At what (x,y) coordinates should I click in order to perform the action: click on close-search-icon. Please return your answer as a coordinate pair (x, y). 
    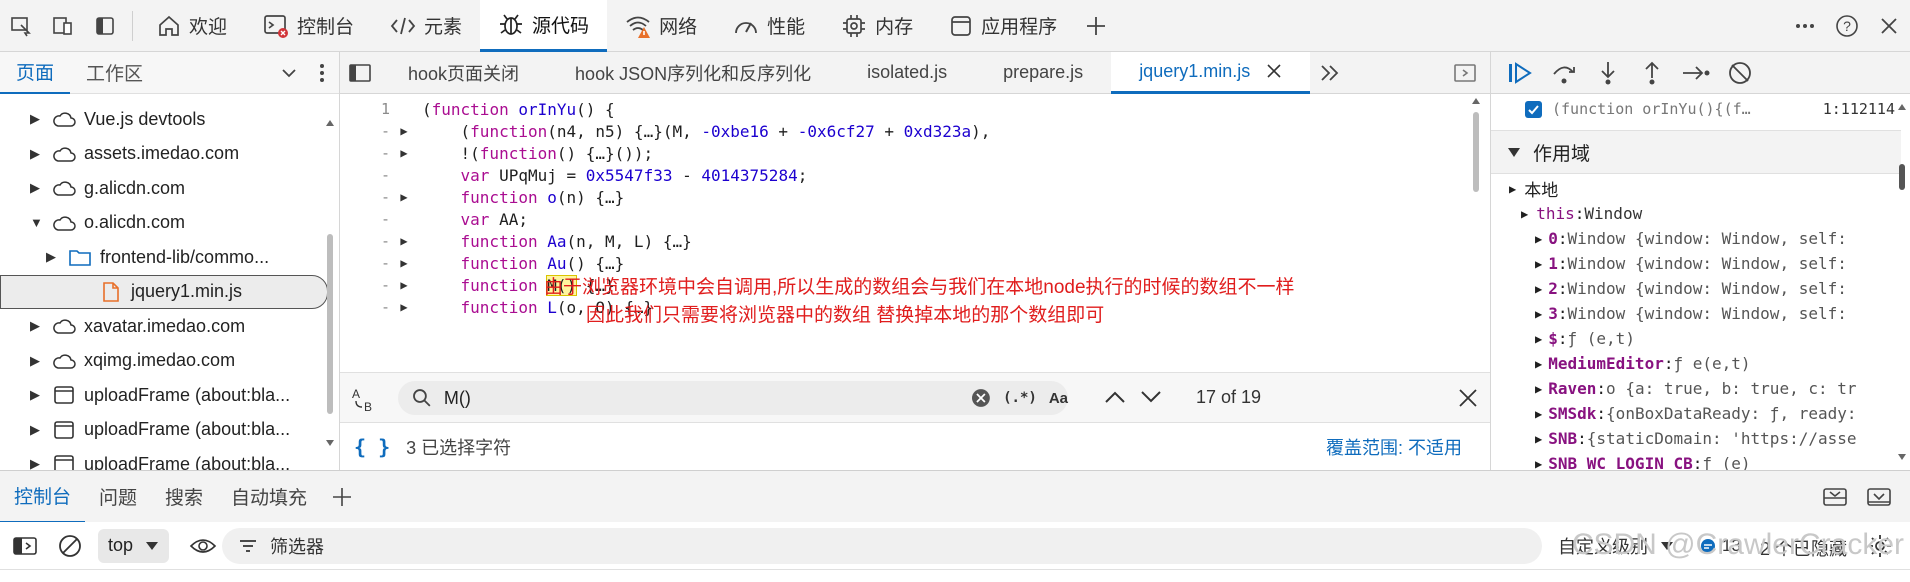
    Looking at the image, I should click on (1468, 398).